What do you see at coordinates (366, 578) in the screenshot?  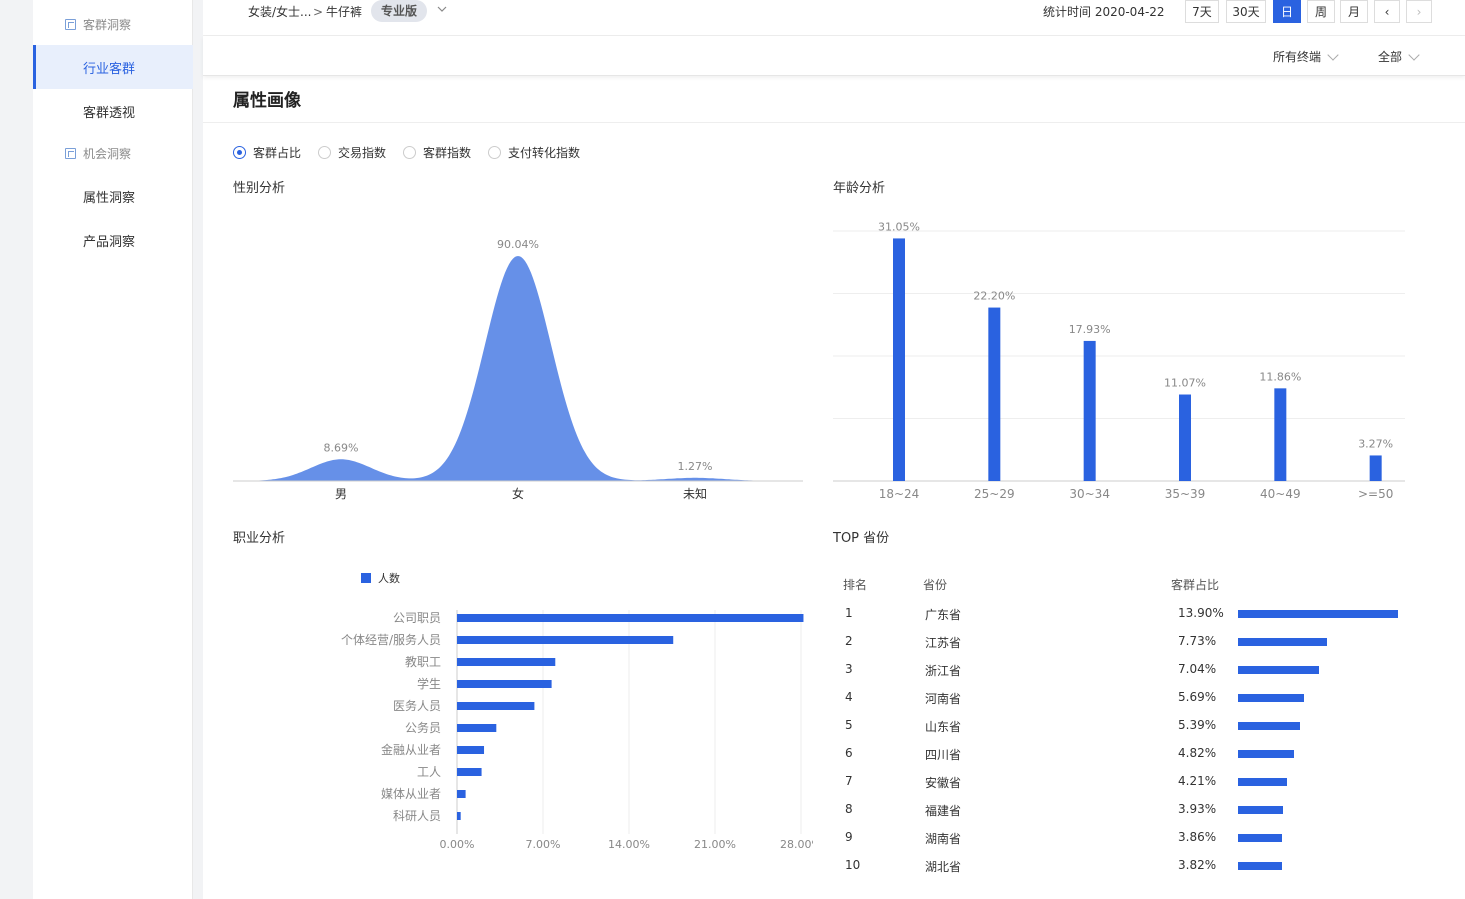 I see `legend-swatch` at bounding box center [366, 578].